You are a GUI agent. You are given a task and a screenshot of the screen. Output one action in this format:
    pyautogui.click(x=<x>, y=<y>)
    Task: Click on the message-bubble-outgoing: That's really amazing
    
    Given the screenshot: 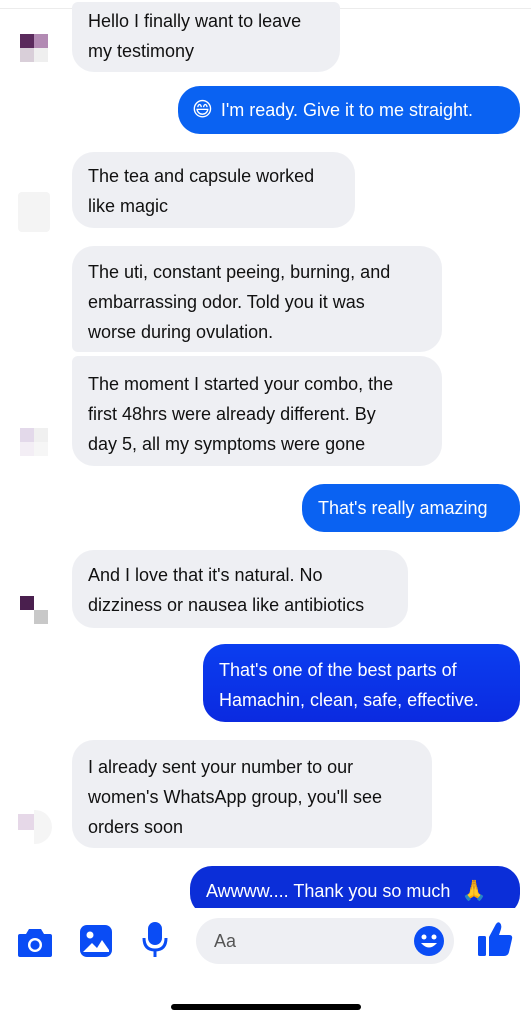 What is the action you would take?
    pyautogui.click(x=411, y=508)
    